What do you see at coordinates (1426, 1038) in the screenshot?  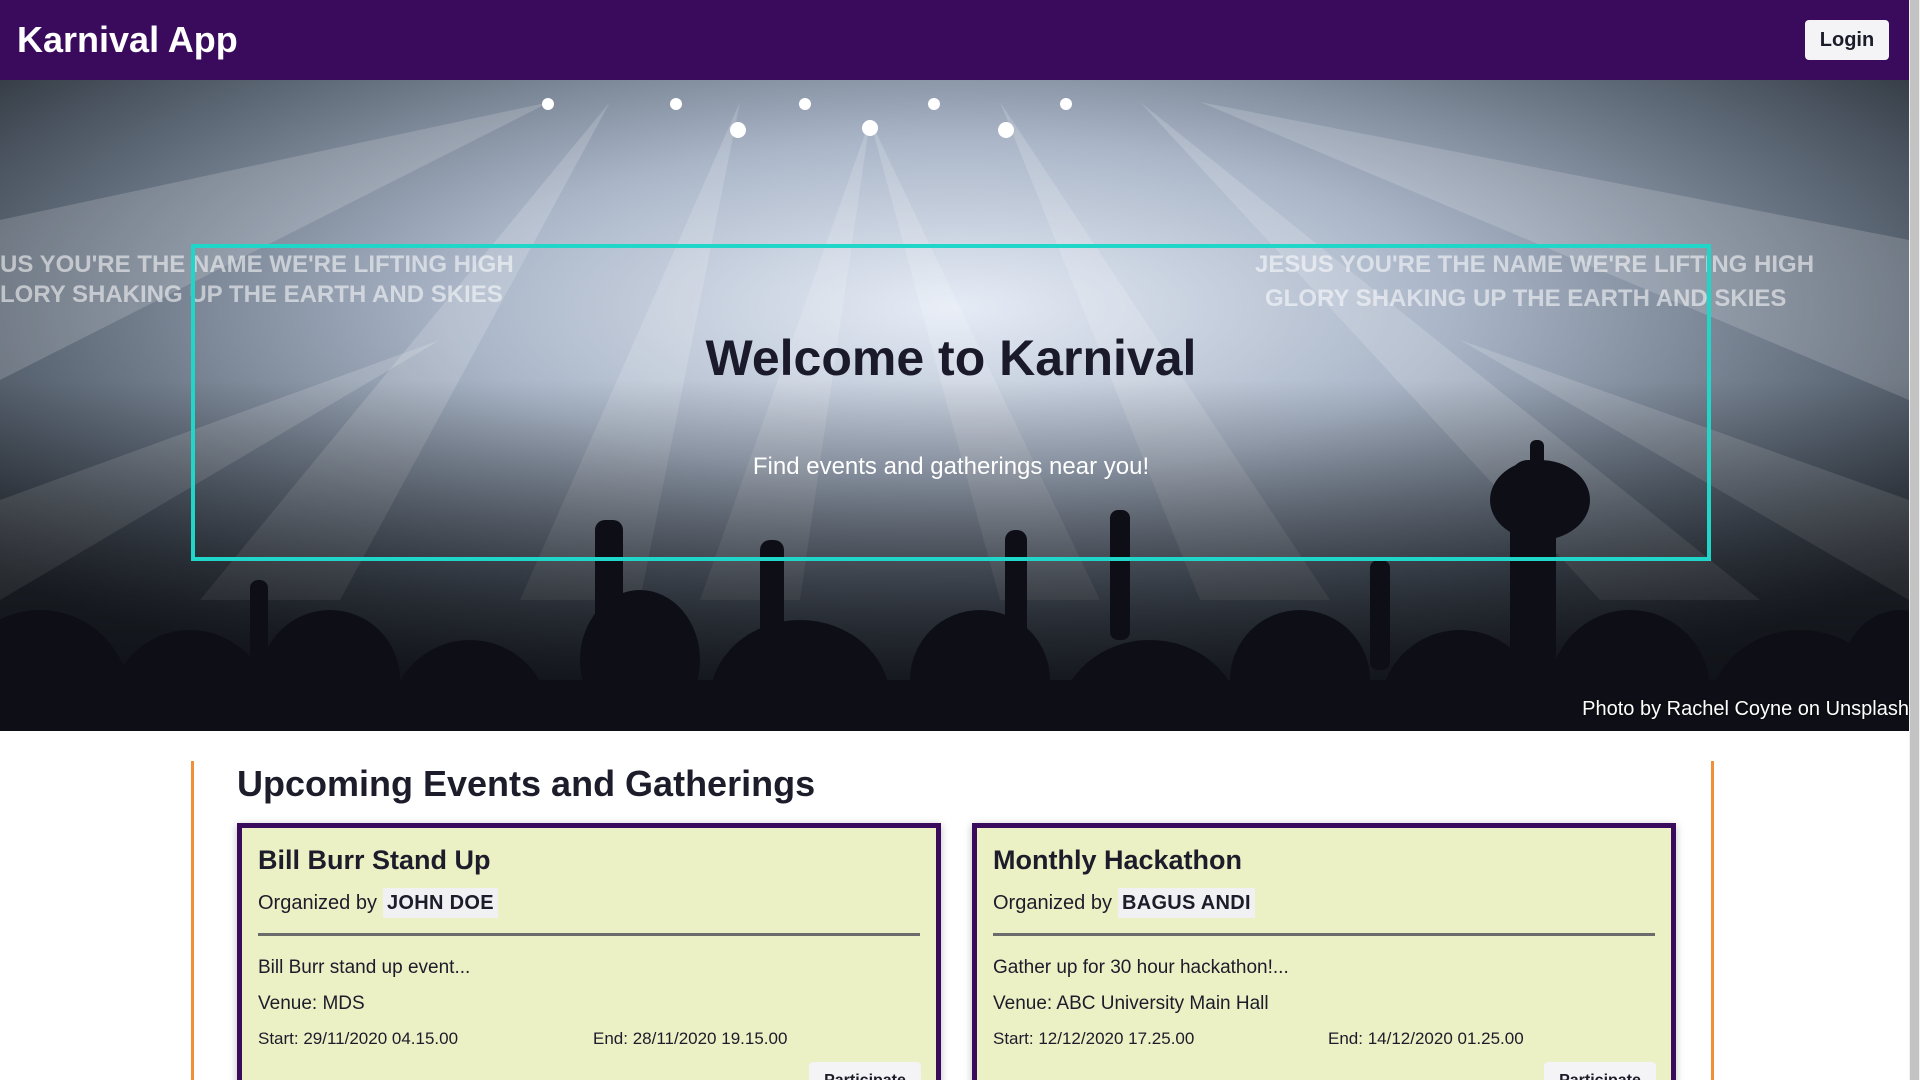 I see `event-end: End: 14/12/2020 01.25.00` at bounding box center [1426, 1038].